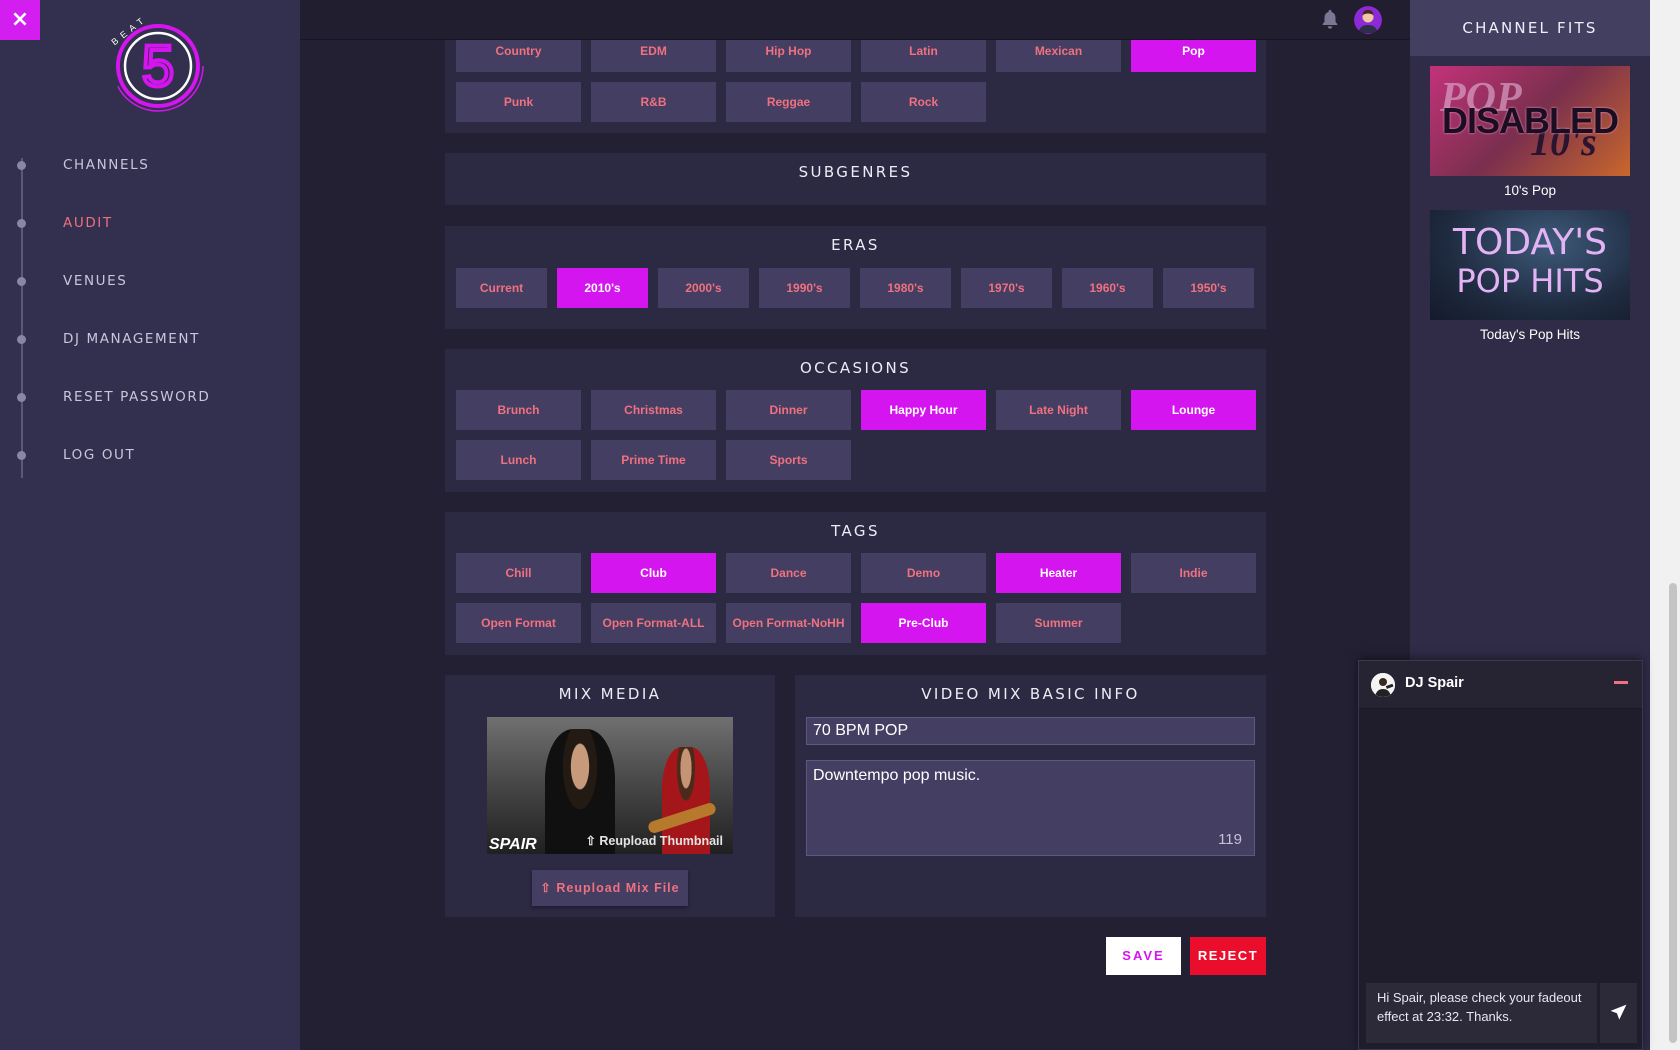  I want to click on reupload-thumbnail-label: Reupload Thumbnail, so click(661, 841).